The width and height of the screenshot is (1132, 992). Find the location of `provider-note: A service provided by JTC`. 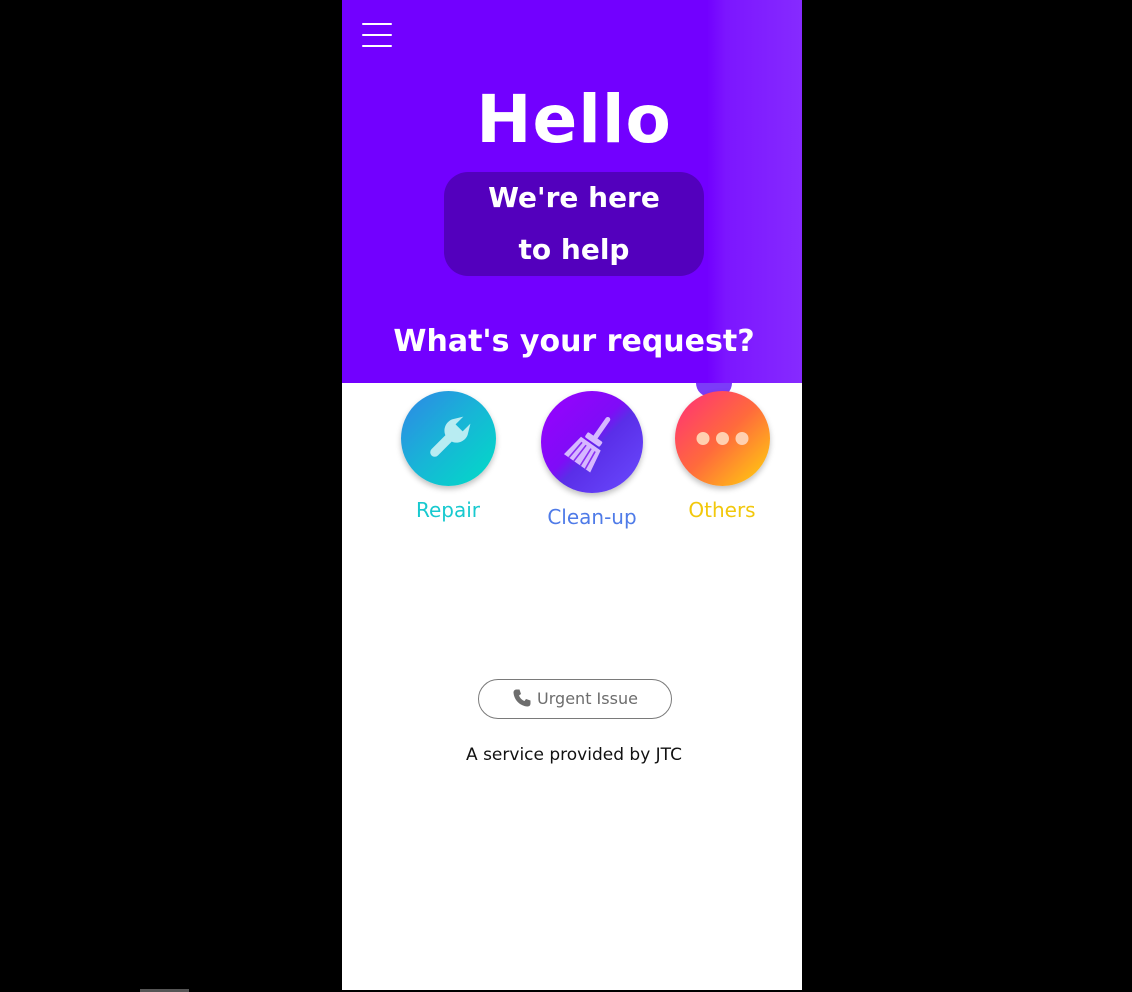

provider-note: A service provided by JTC is located at coordinates (574, 755).